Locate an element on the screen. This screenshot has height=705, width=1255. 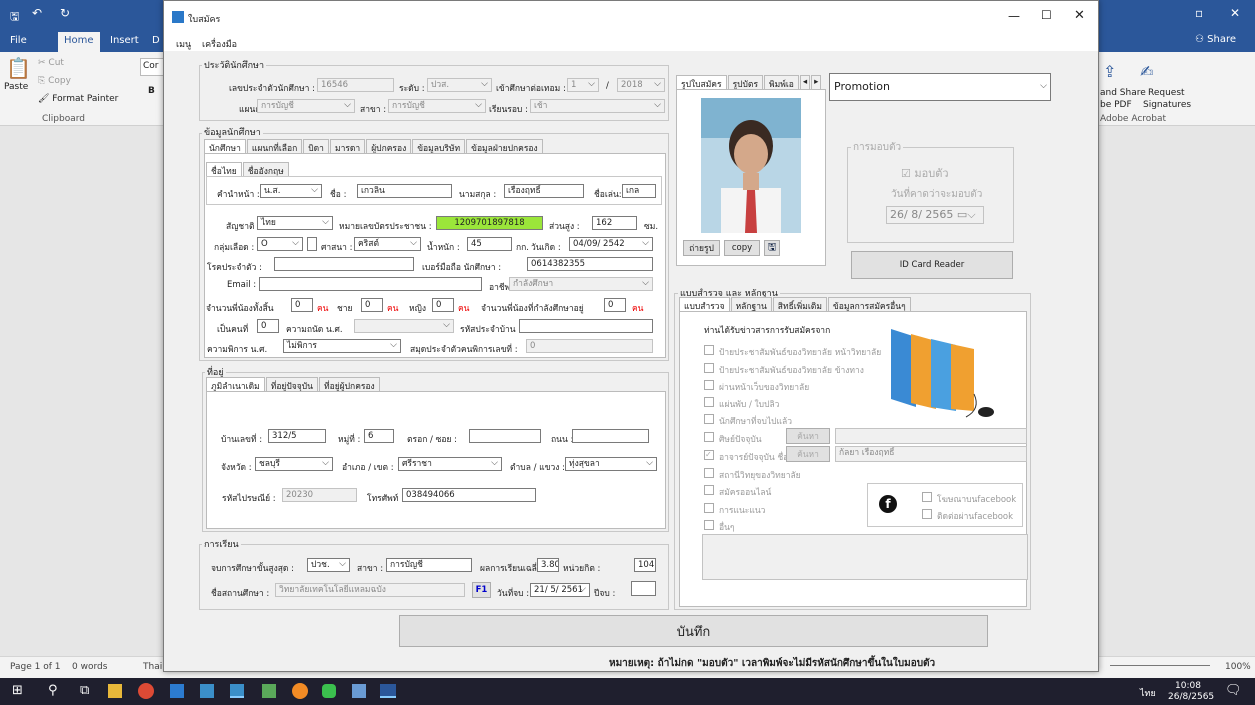
phone-input: 038494066 is located at coordinates (469, 495).